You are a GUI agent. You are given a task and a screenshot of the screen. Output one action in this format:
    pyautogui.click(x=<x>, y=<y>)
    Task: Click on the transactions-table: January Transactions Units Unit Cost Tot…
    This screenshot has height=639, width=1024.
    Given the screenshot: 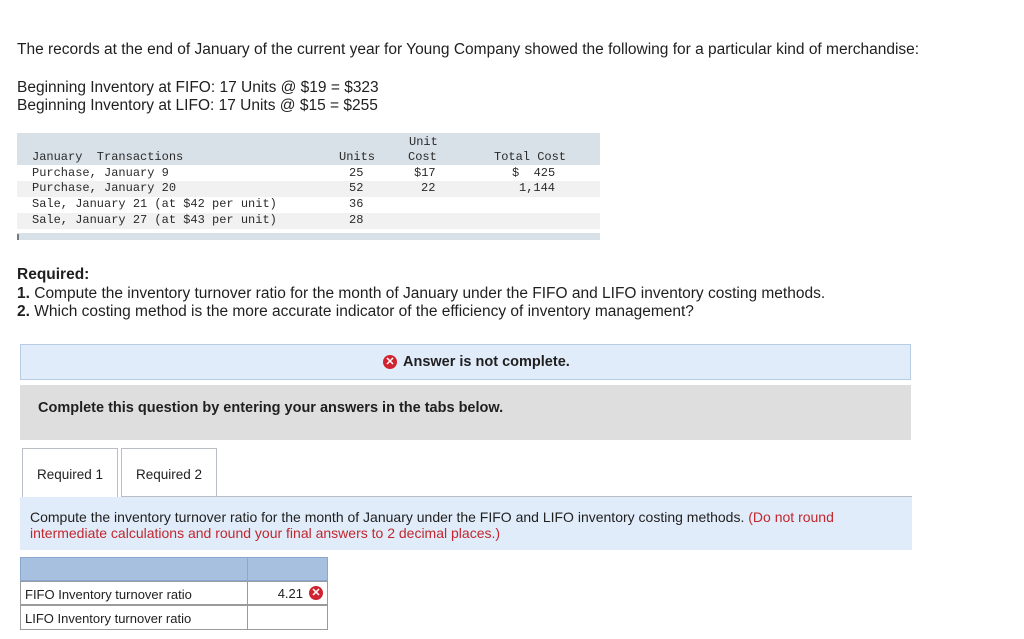 What is the action you would take?
    pyautogui.click(x=308, y=186)
    